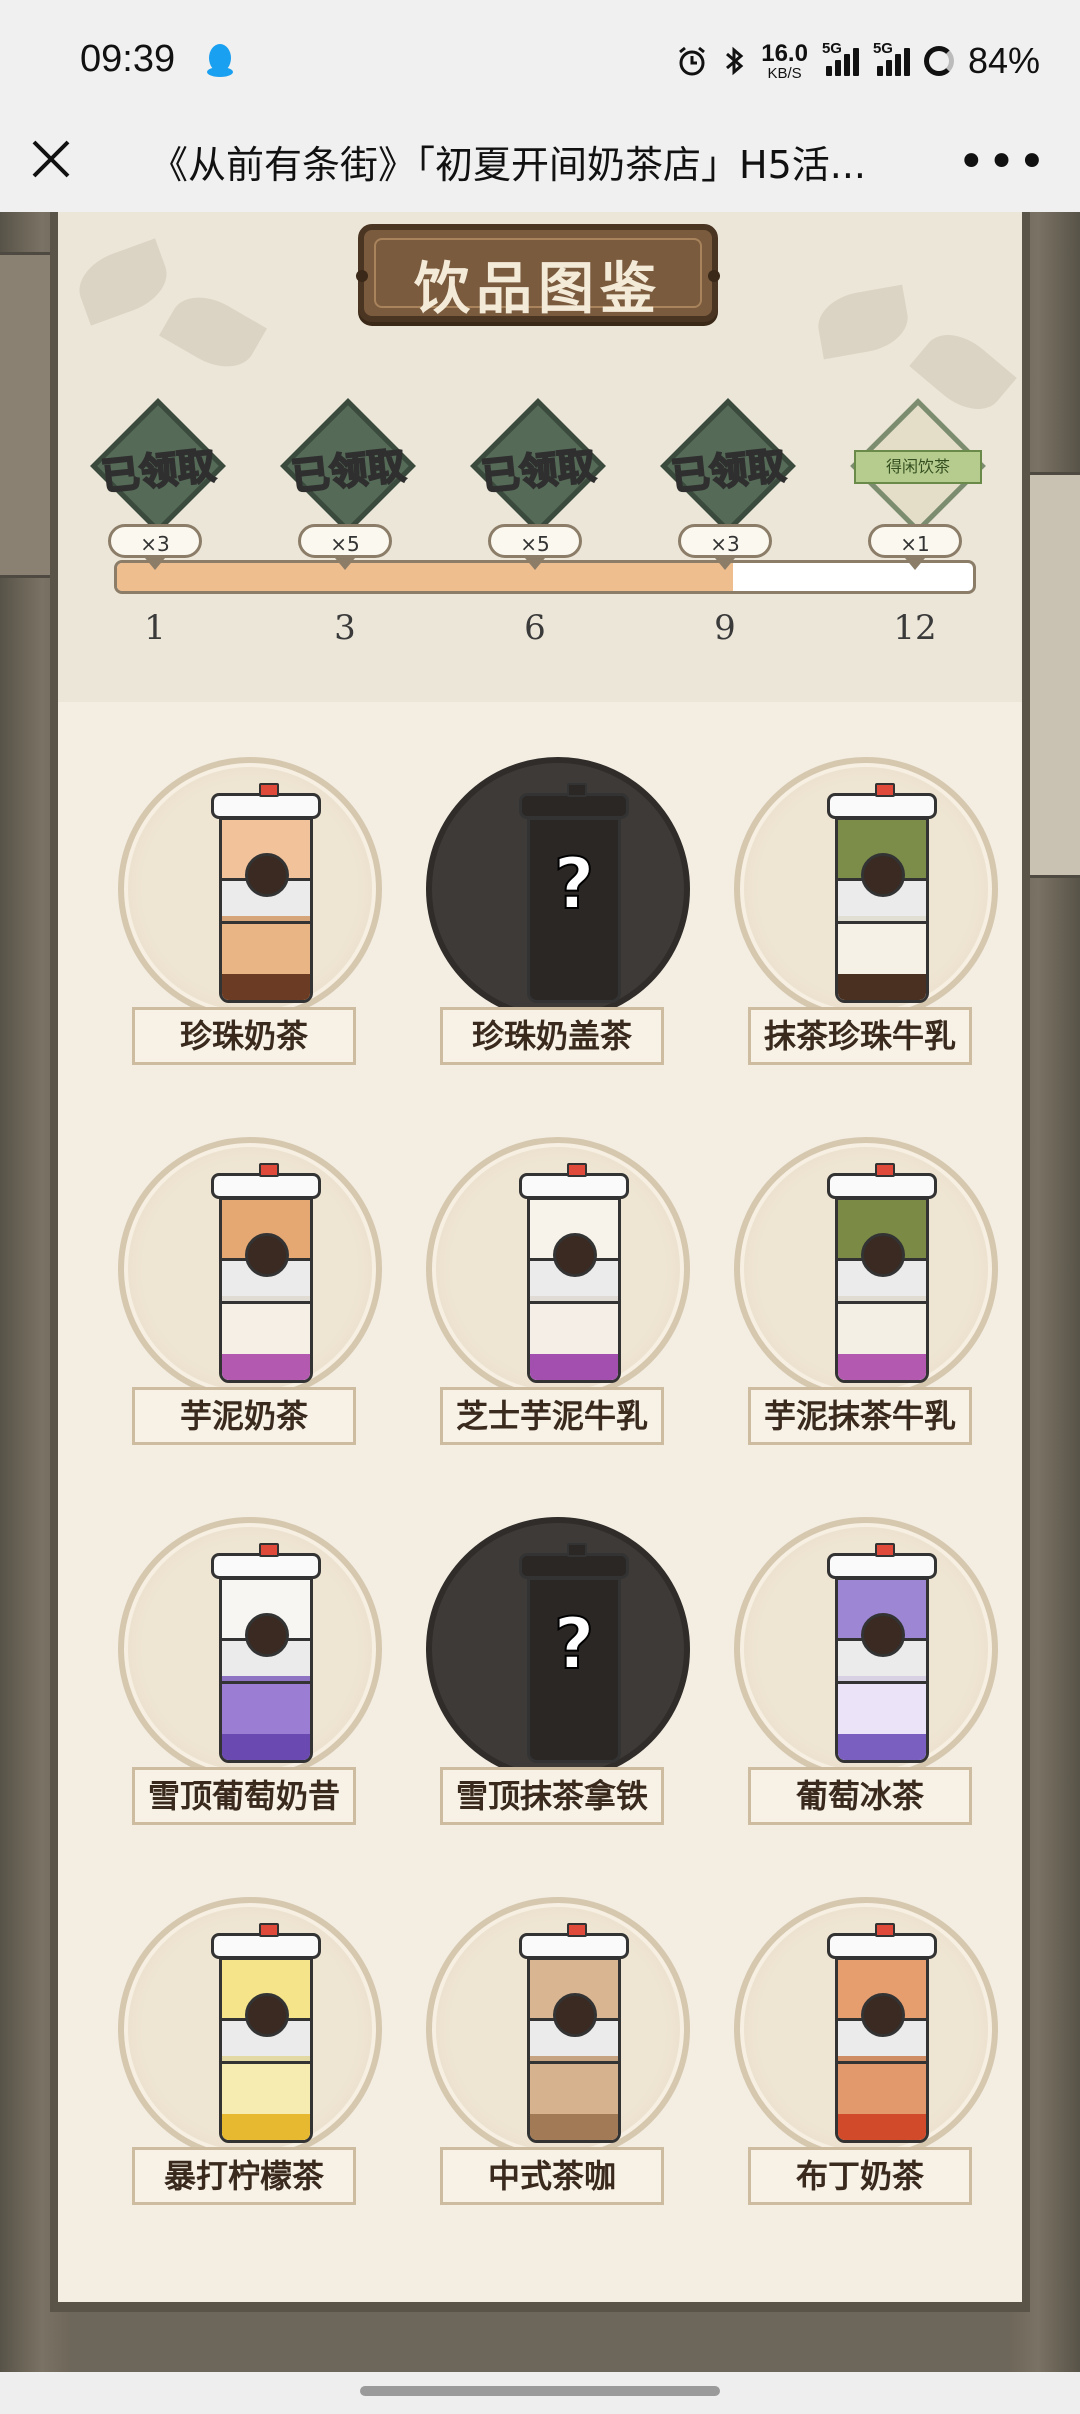 The height and width of the screenshot is (2414, 1080). What do you see at coordinates (220, 60) in the screenshot?
I see `qq-penguin-icon` at bounding box center [220, 60].